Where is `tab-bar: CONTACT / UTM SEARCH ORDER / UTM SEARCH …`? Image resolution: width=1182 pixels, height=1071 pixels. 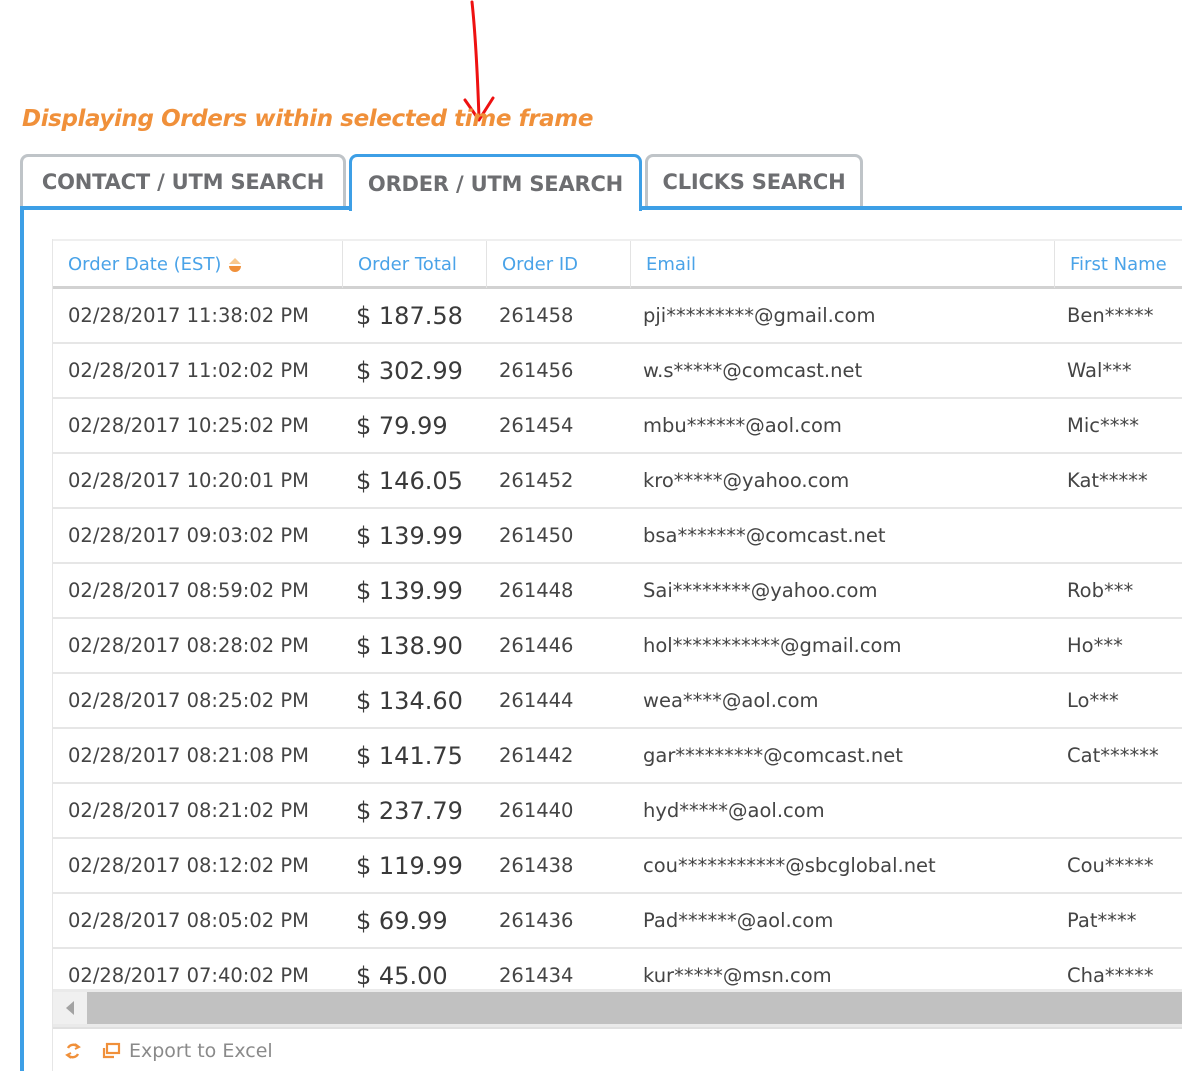 tab-bar: CONTACT / UTM SEARCH ORDER / UTM SEARCH … is located at coordinates (601, 183).